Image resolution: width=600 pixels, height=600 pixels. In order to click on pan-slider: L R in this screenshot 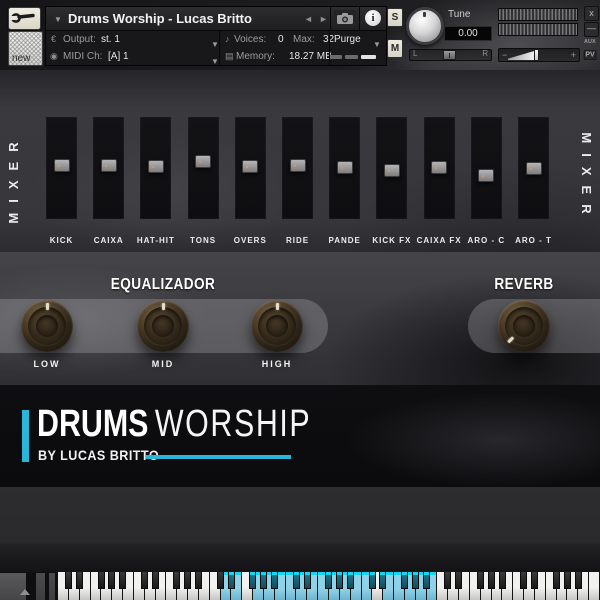, I will do `click(450, 55)`.